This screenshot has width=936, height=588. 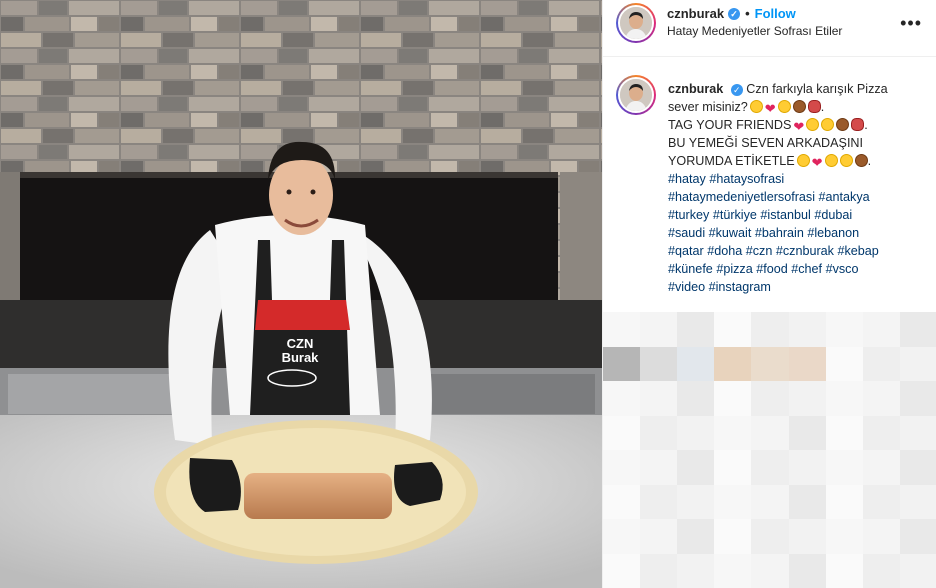 I want to click on hashtag-link: #türkiye, so click(x=735, y=215).